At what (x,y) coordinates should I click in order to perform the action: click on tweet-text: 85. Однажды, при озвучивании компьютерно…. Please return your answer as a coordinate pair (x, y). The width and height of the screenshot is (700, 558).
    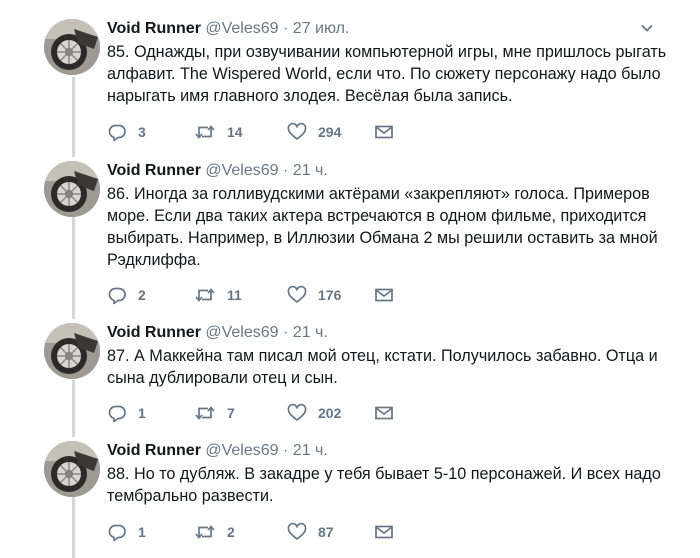
    Looking at the image, I should click on (387, 74).